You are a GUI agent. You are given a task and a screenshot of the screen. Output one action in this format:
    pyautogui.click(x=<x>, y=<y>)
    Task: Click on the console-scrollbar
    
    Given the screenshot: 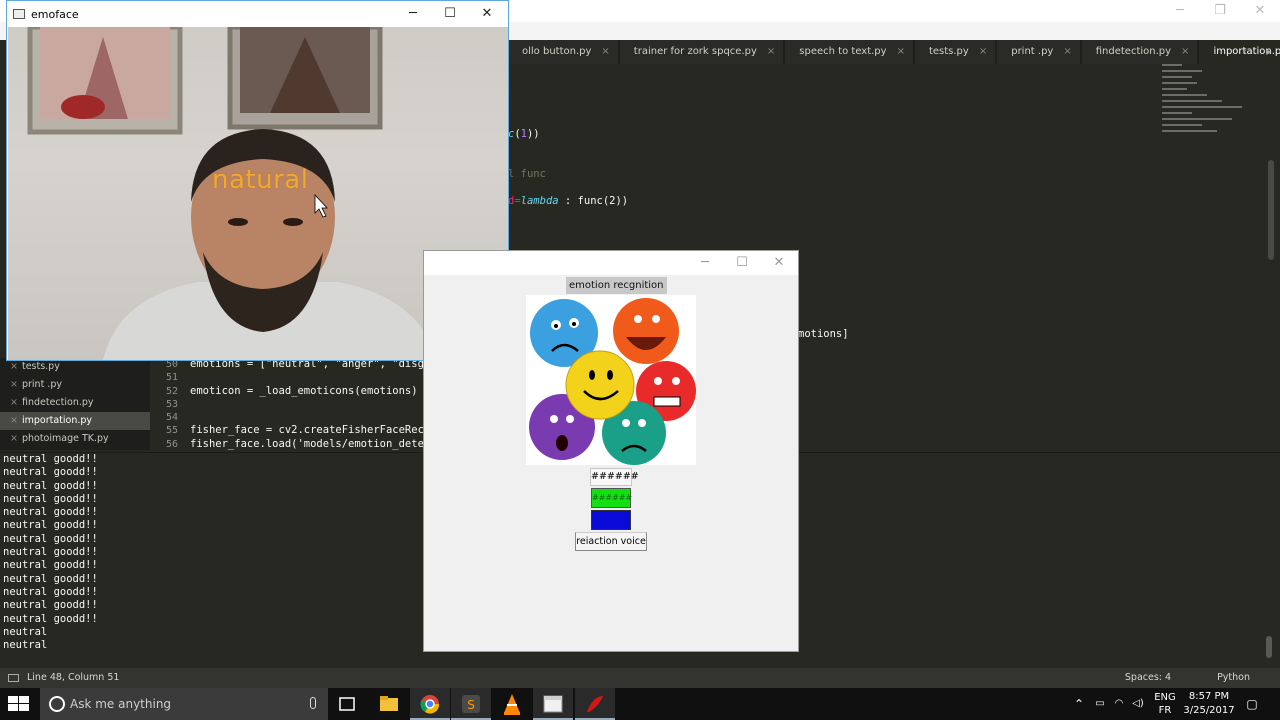 What is the action you would take?
    pyautogui.click(x=1269, y=647)
    